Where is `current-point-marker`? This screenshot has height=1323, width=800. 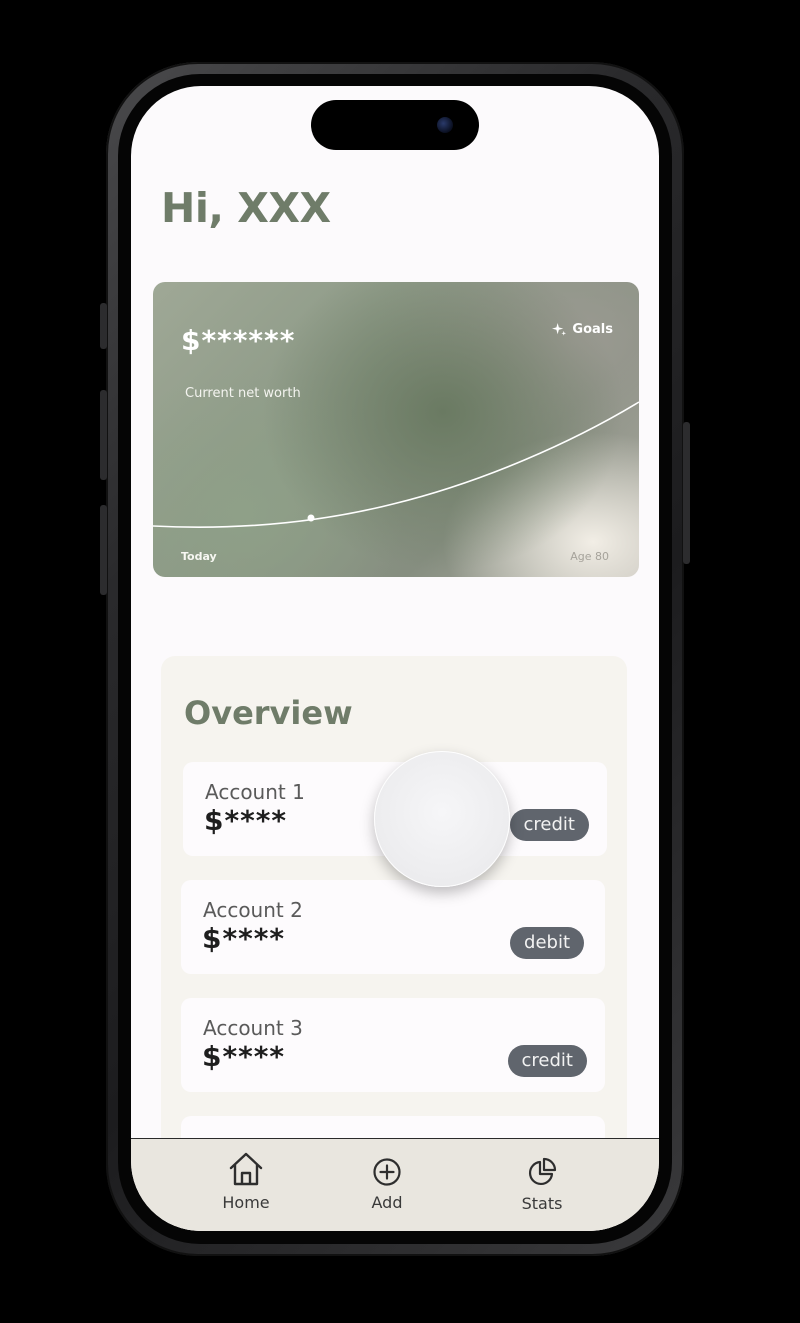 current-point-marker is located at coordinates (311, 518).